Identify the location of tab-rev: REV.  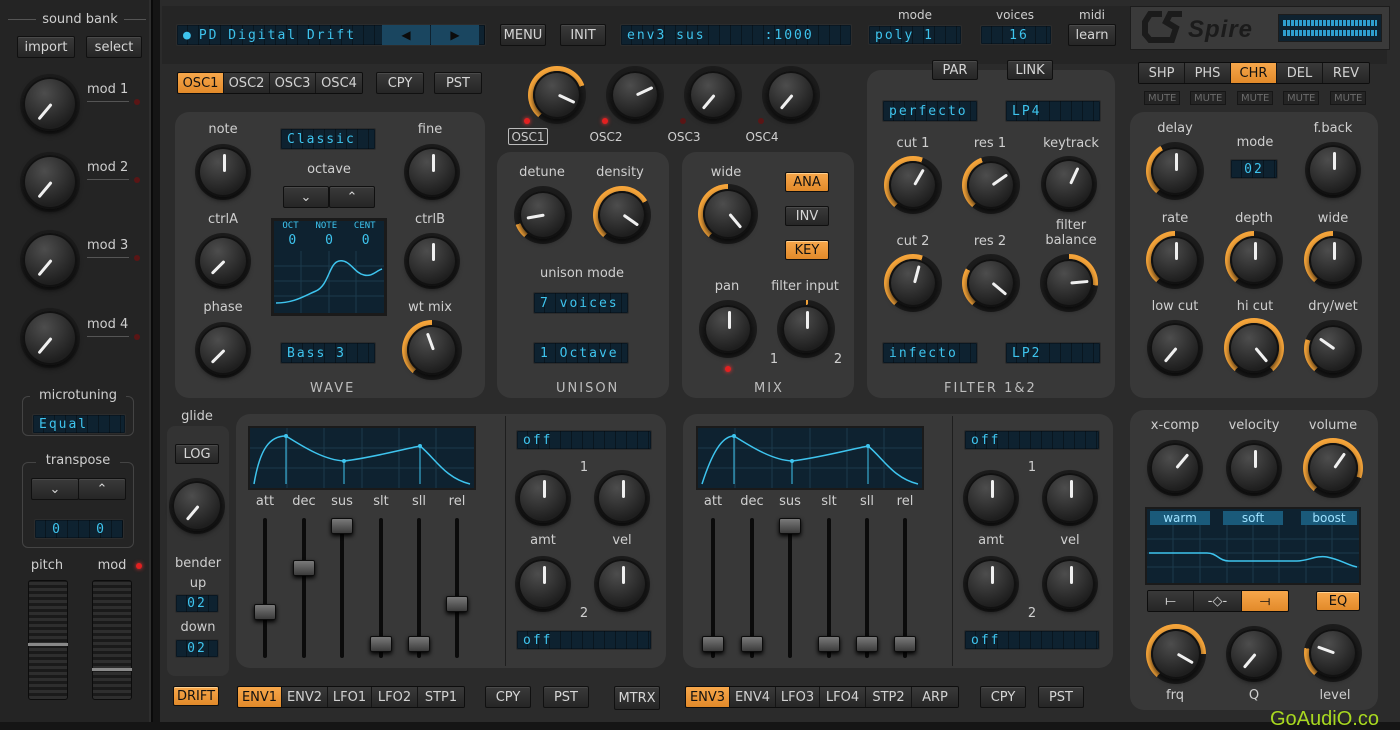
(1346, 73).